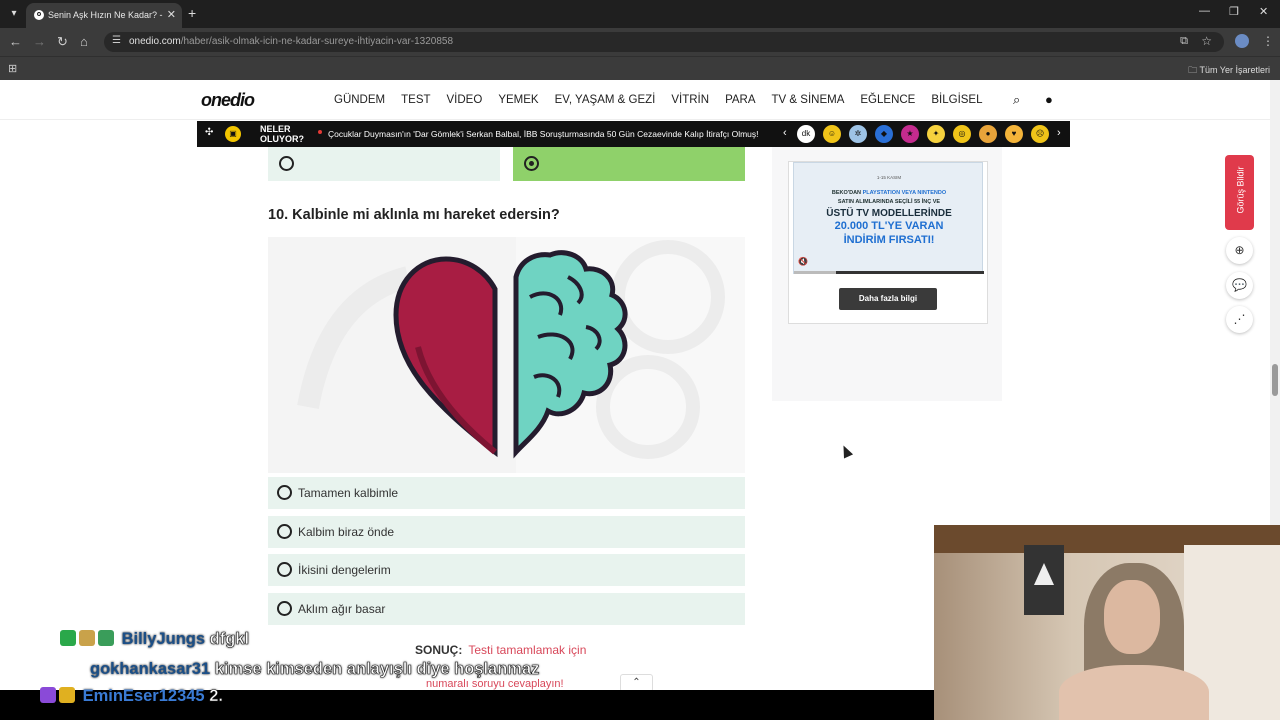 This screenshot has width=1280, height=720. What do you see at coordinates (12, 68) in the screenshot?
I see `apps-grid-icon: ⊞` at bounding box center [12, 68].